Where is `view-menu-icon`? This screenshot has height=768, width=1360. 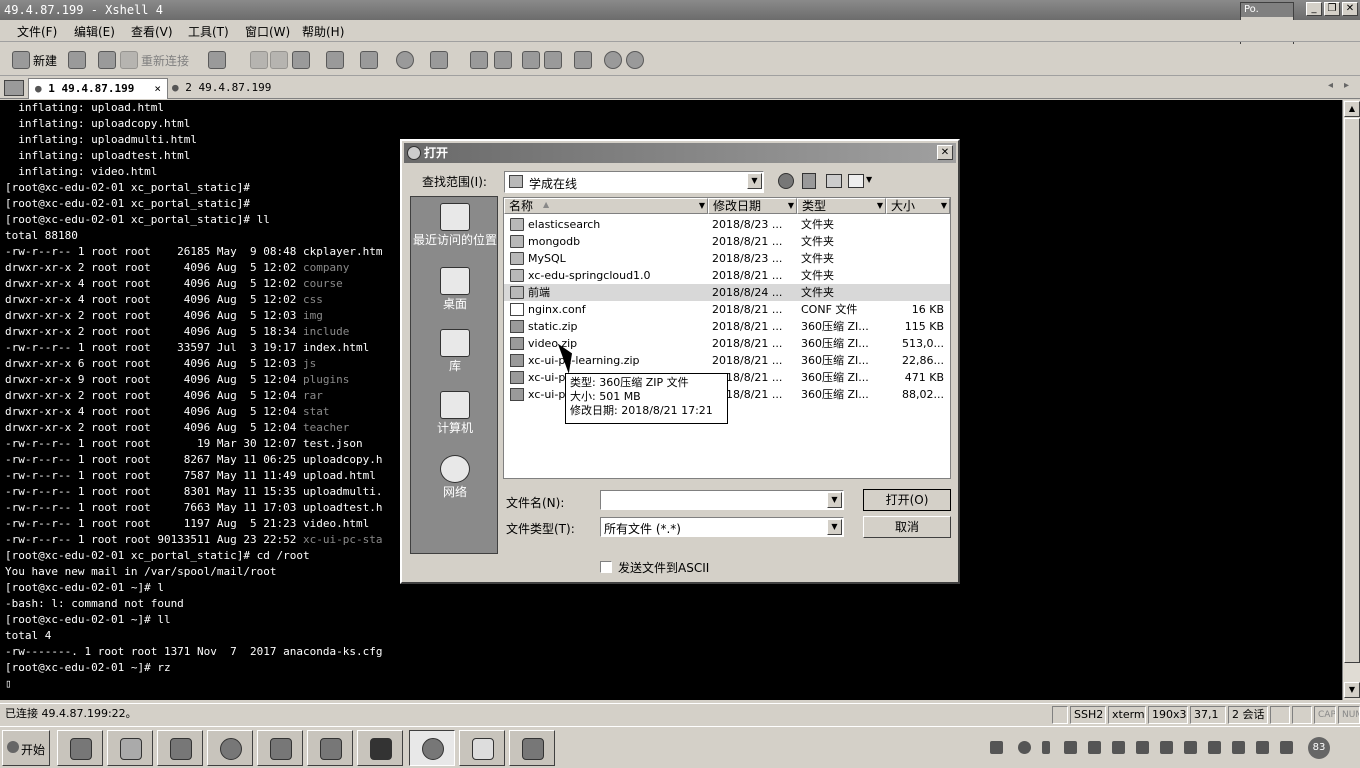 view-menu-icon is located at coordinates (856, 181).